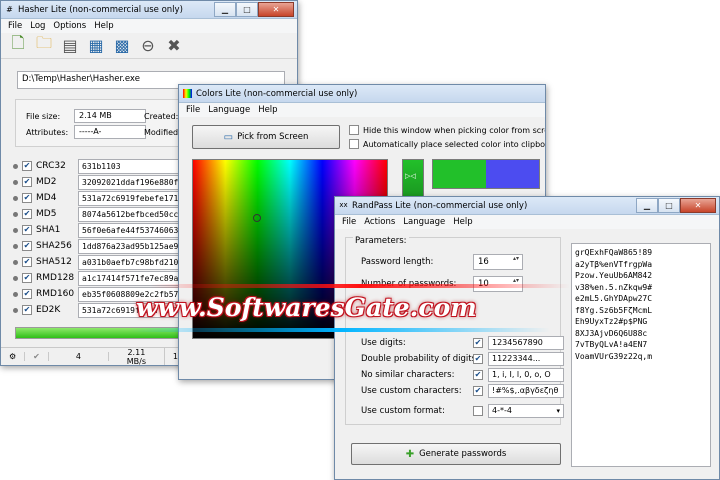 The width and height of the screenshot is (720, 480). Describe the element at coordinates (18, 45) in the screenshot. I see `new-file-icon: 🗋` at that location.